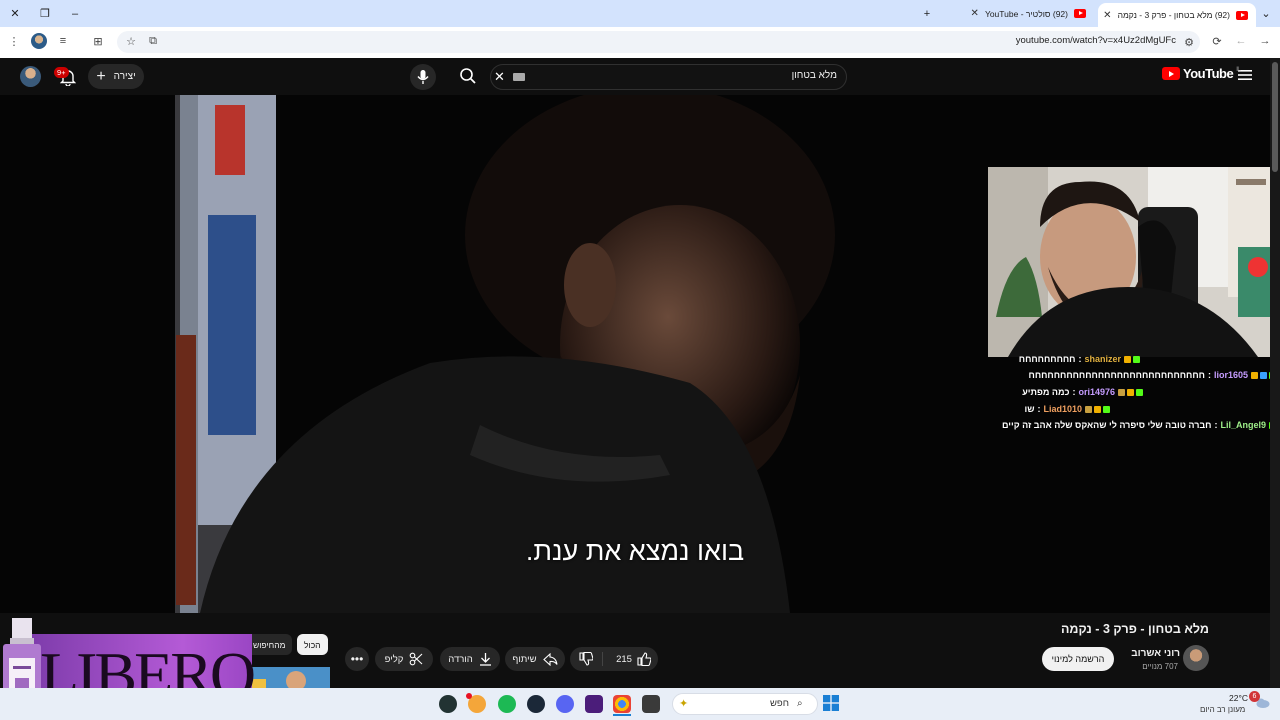 The image size is (1280, 720). What do you see at coordinates (1029, 409) in the screenshot?
I see `chat-message: שו` at bounding box center [1029, 409].